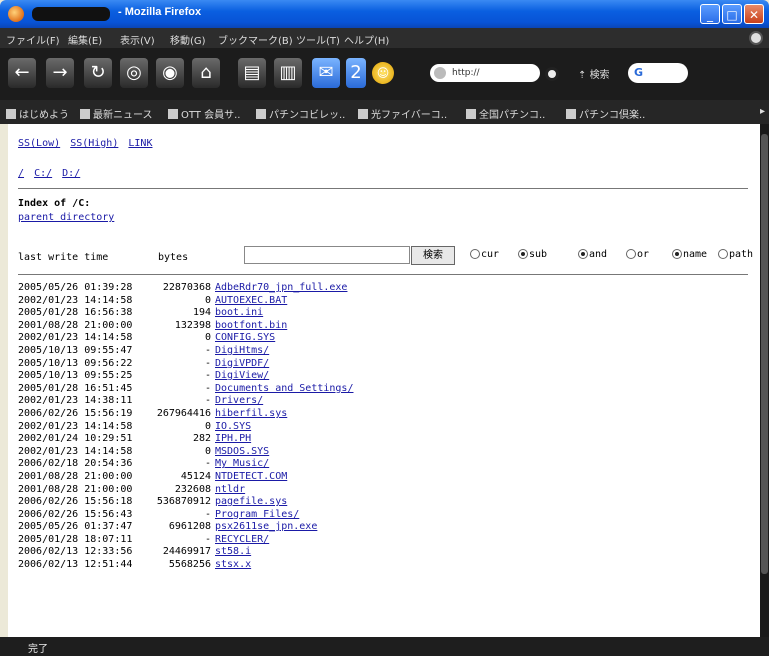 This screenshot has height=656, width=769. I want to click on menu-view: 表示(V), so click(137, 39).